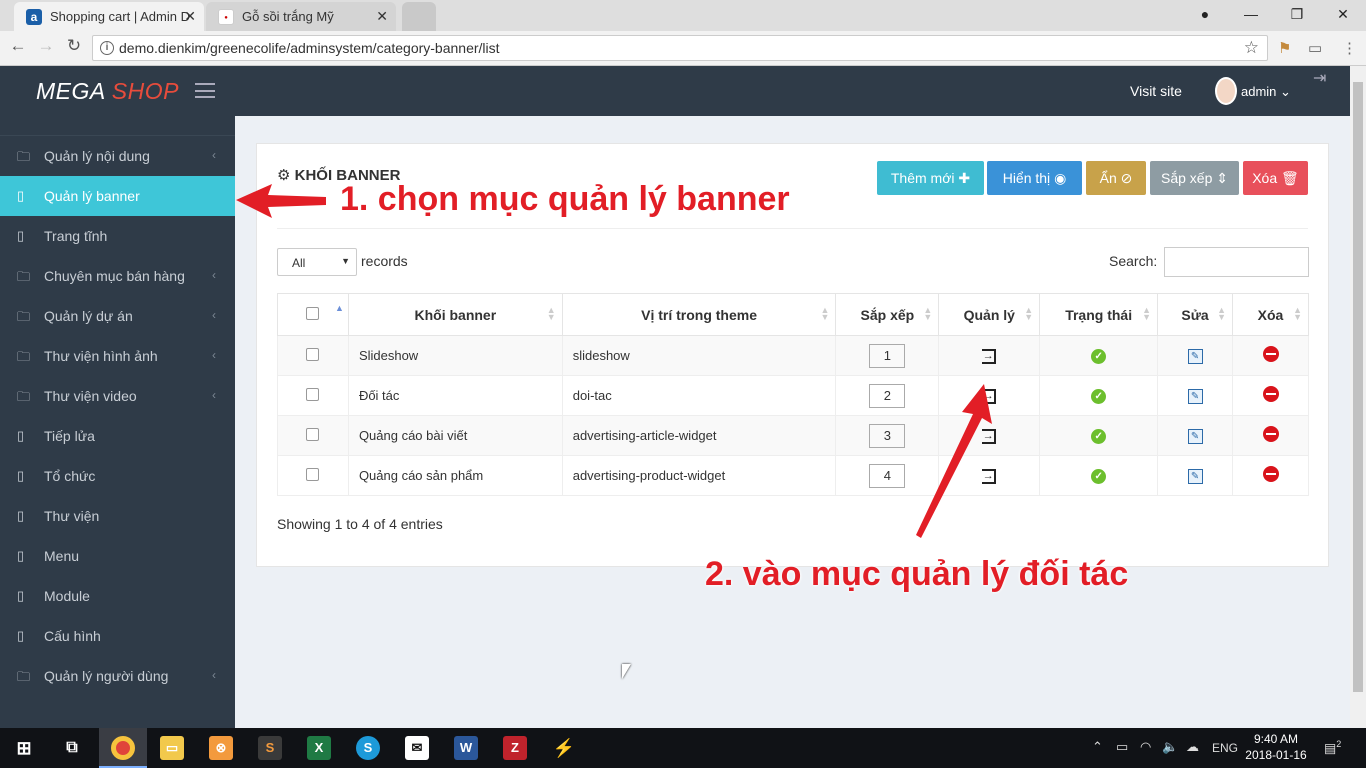 The height and width of the screenshot is (768, 1366). Describe the element at coordinates (72, 748) in the screenshot. I see `task-view-icon: ⧉` at that location.